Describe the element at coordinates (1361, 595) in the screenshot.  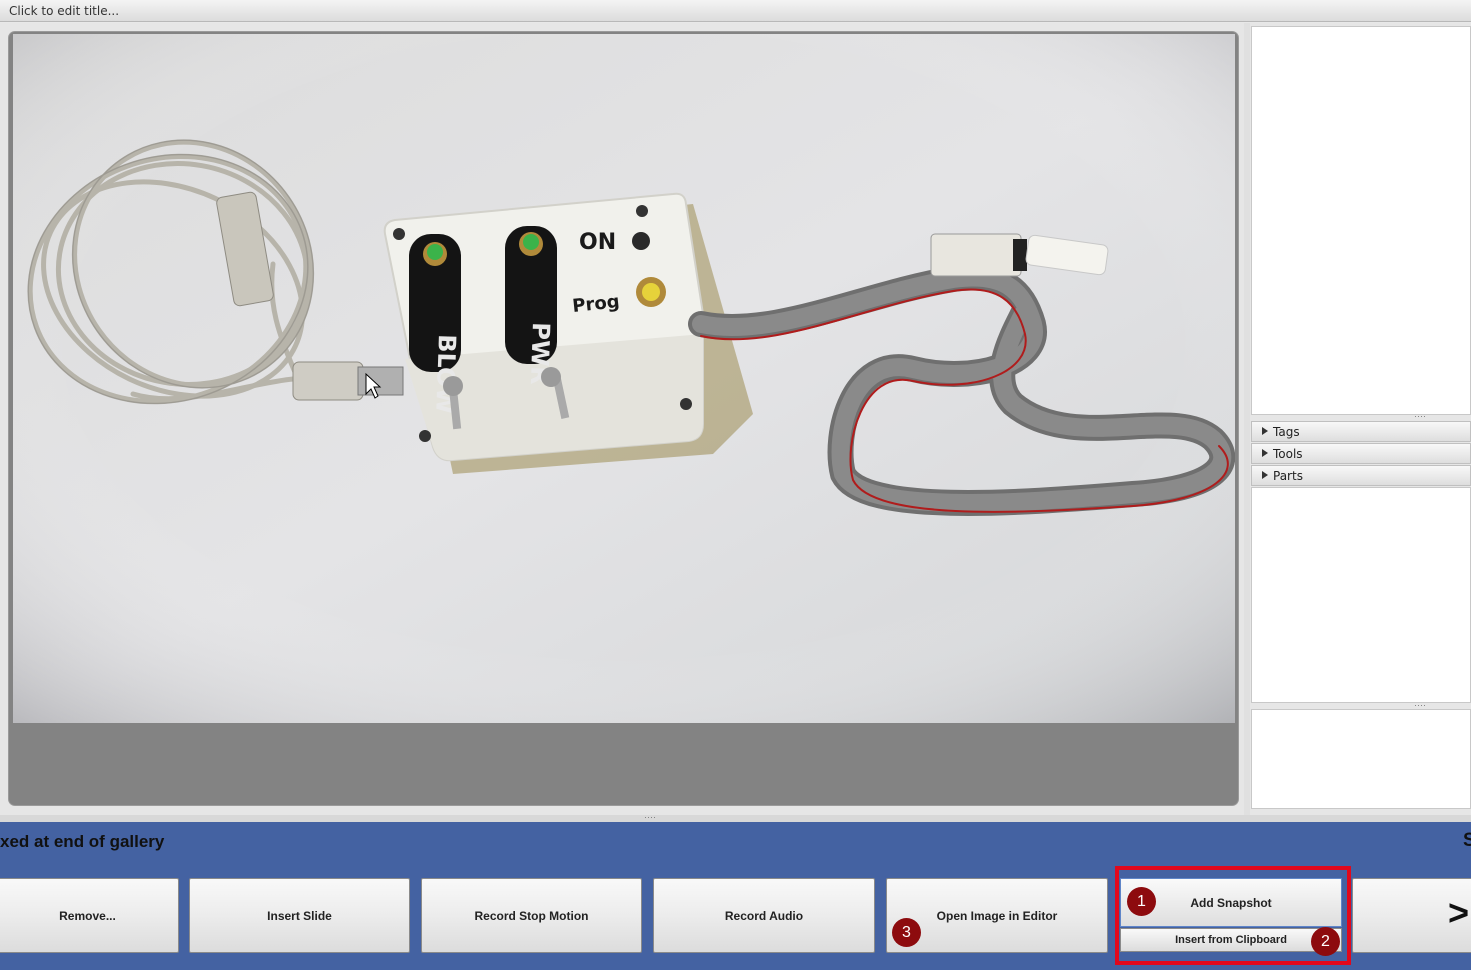
I see `right-panel-content` at that location.